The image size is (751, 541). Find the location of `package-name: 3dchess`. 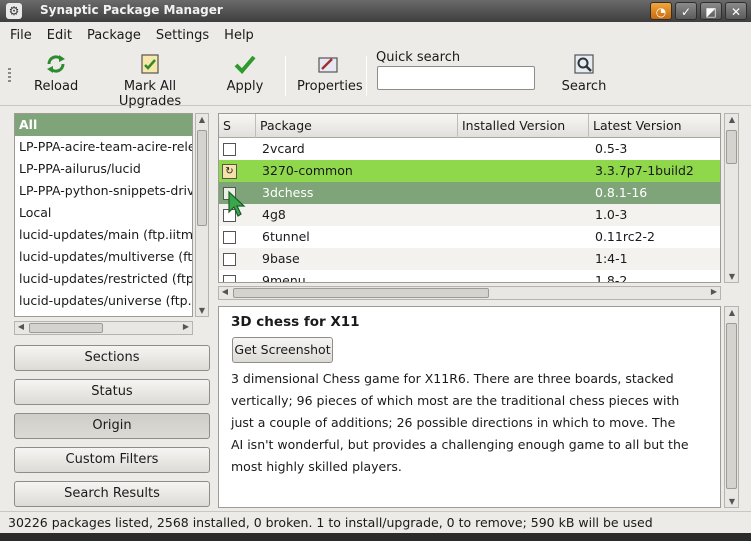

package-name: 3dchess is located at coordinates (288, 192).